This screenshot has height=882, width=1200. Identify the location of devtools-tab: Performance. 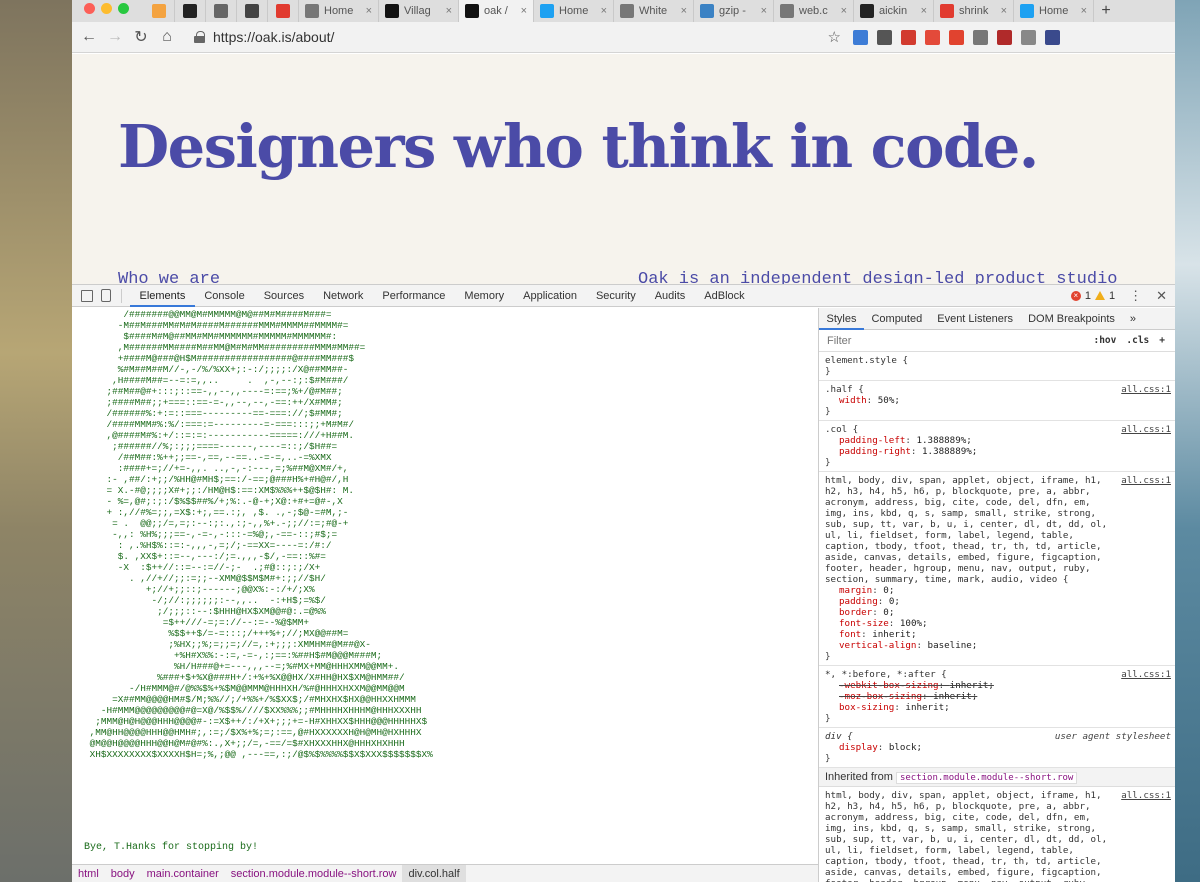
(414, 296).